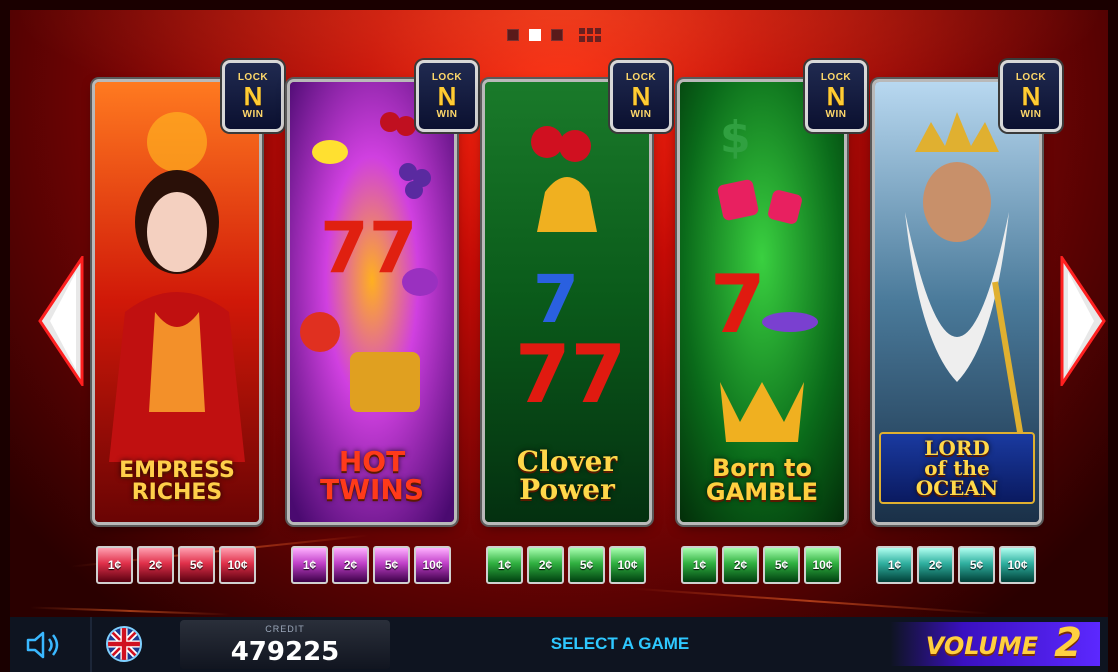  I want to click on game-title: LORD of the OCEAN, so click(957, 468).